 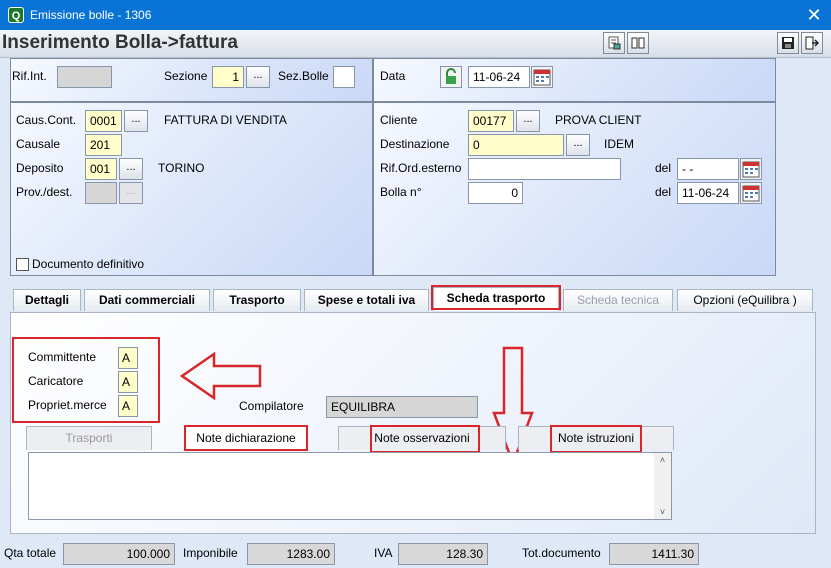 What do you see at coordinates (663, 192) in the screenshot?
I see `bolla-del-label: del` at bounding box center [663, 192].